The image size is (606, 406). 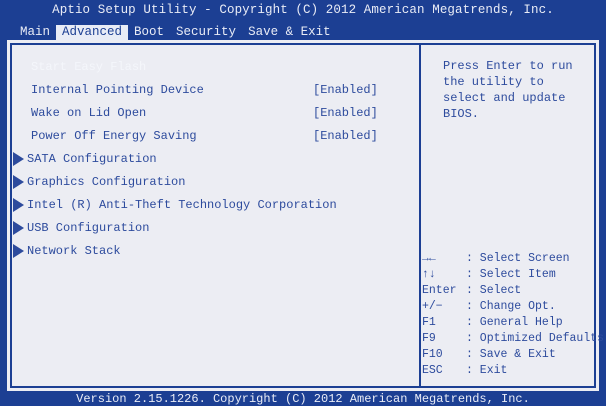 What do you see at coordinates (74, 251) in the screenshot?
I see `submenu-label: Network Stack` at bounding box center [74, 251].